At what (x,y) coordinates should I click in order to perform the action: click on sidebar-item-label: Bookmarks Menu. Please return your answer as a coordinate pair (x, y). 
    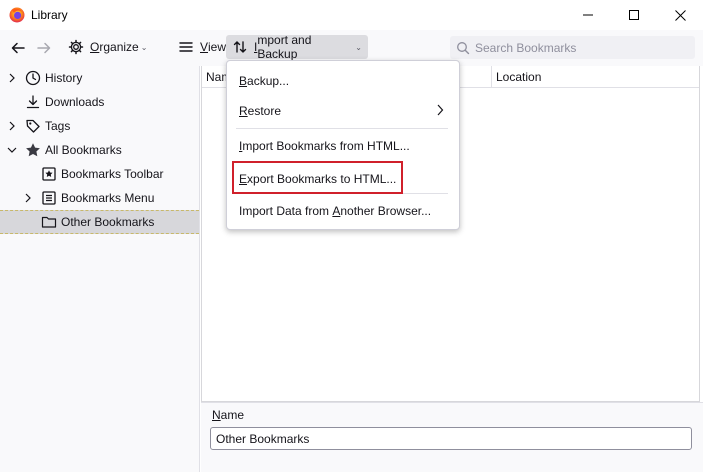
    Looking at the image, I should click on (108, 198).